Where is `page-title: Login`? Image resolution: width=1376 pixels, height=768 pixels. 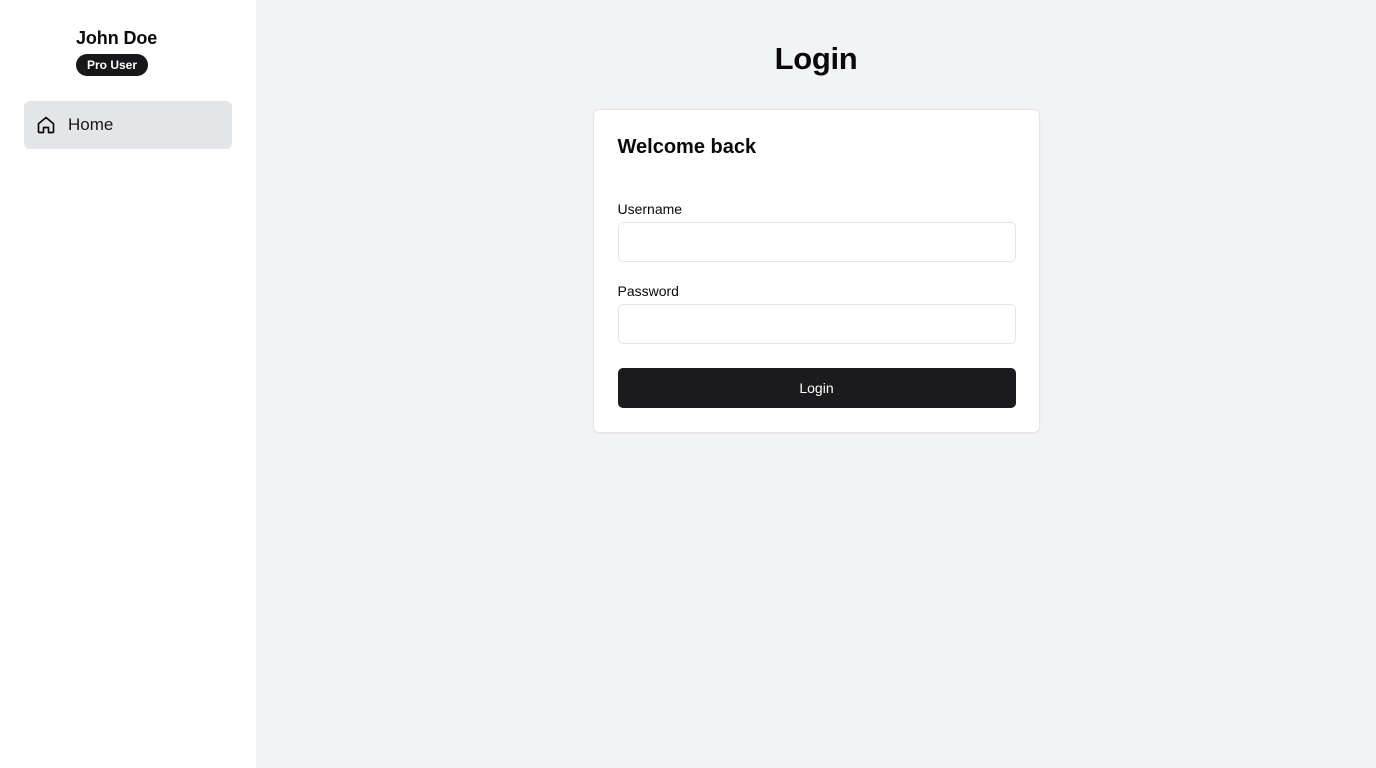 page-title: Login is located at coordinates (816, 58).